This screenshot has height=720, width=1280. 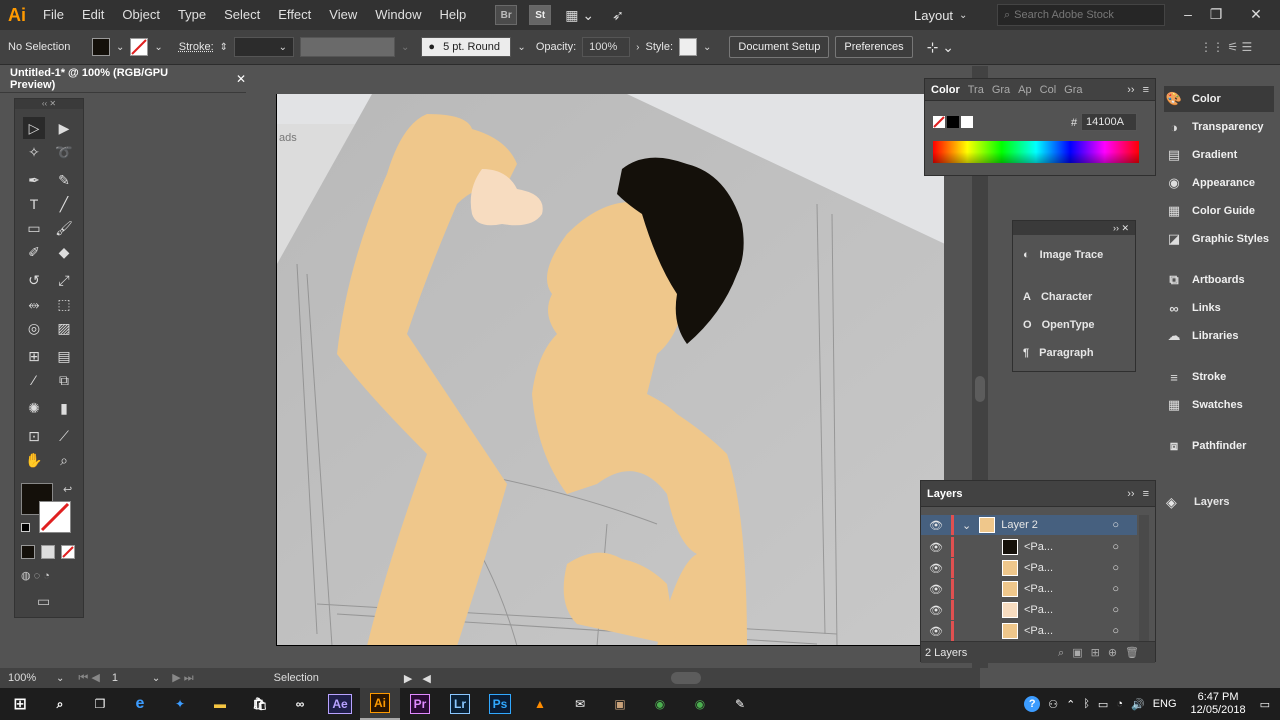 What do you see at coordinates (460, 704) in the screenshot?
I see `lightroom-icon: Lr` at bounding box center [460, 704].